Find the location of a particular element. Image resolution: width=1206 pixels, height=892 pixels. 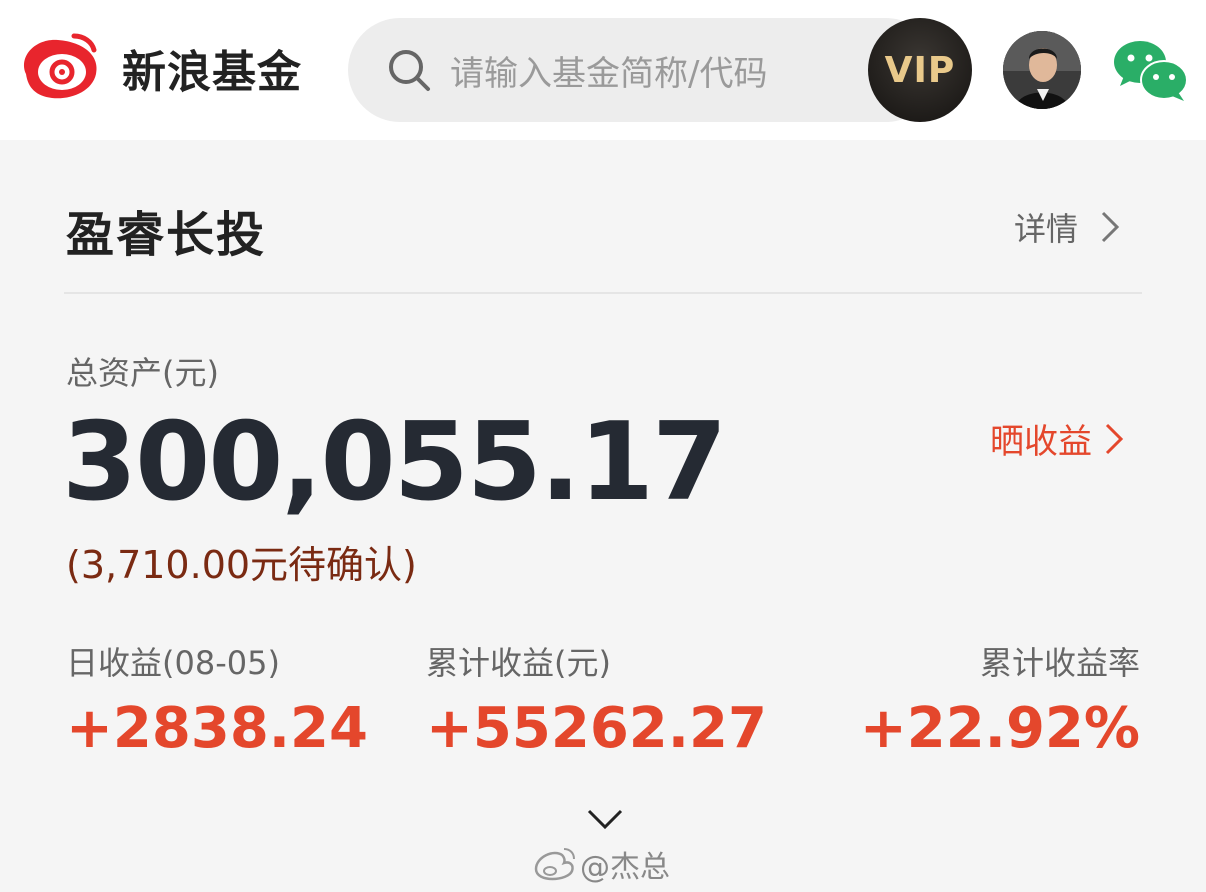

search-input: 请输入基金简称/代码 is located at coordinates (643, 70).